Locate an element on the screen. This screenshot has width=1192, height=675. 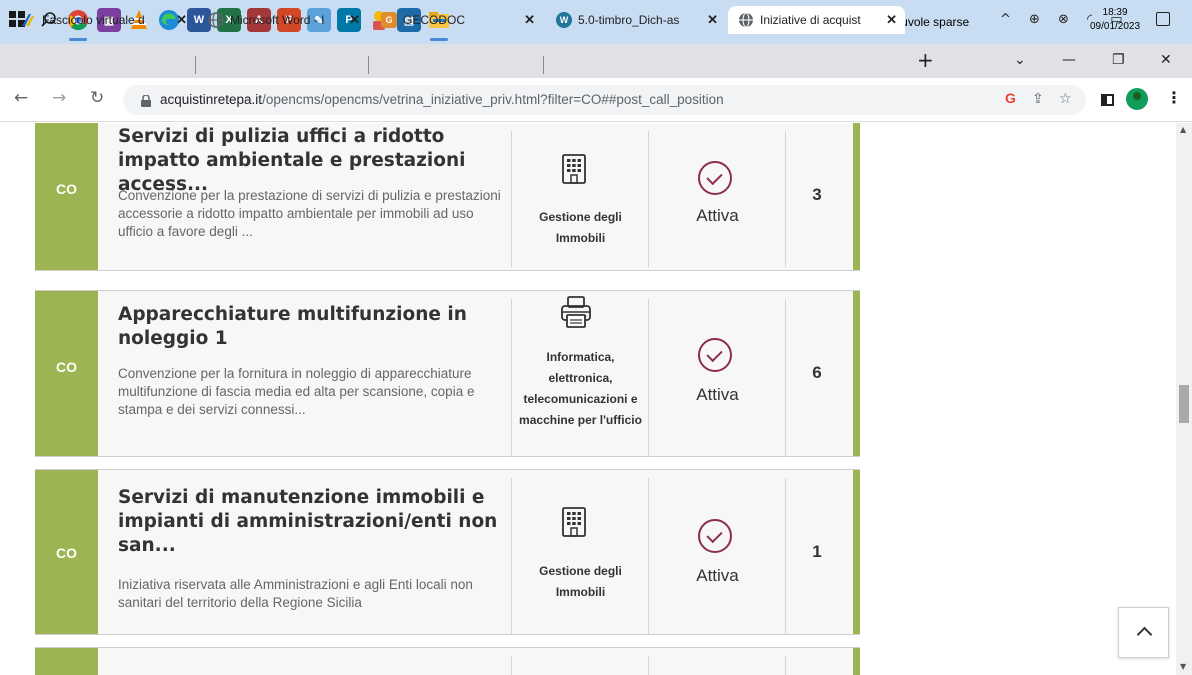
back-icon: ← is located at coordinates (21, 98).